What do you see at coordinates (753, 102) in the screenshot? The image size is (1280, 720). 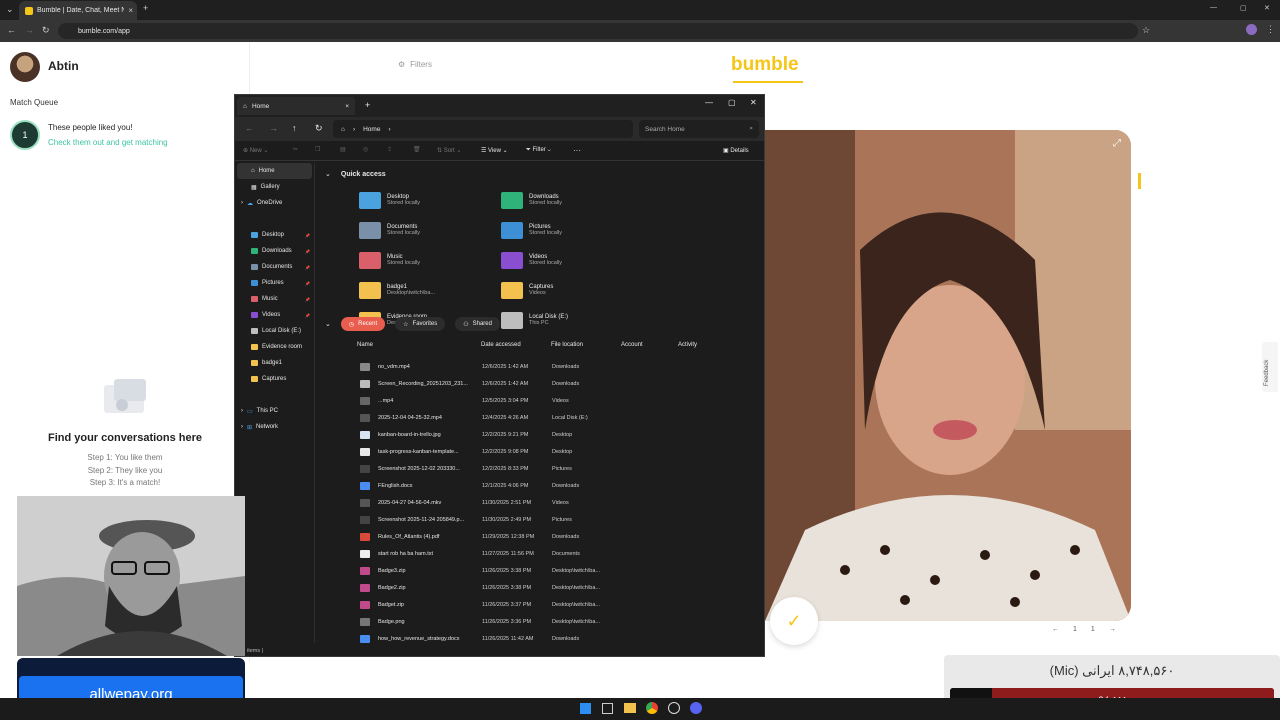 I see `explorer-close-icon: ✕` at bounding box center [753, 102].